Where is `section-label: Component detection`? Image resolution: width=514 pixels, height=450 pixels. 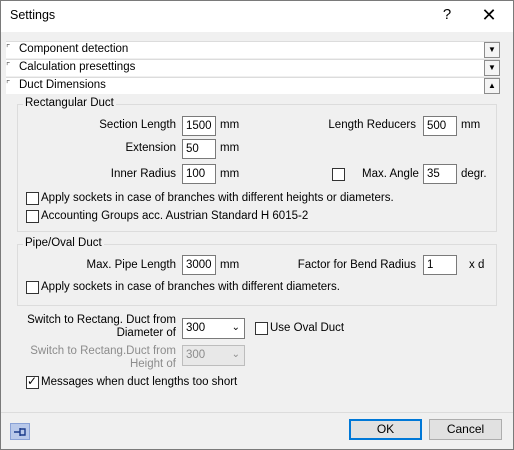
section-label: Component detection is located at coordinates (74, 49).